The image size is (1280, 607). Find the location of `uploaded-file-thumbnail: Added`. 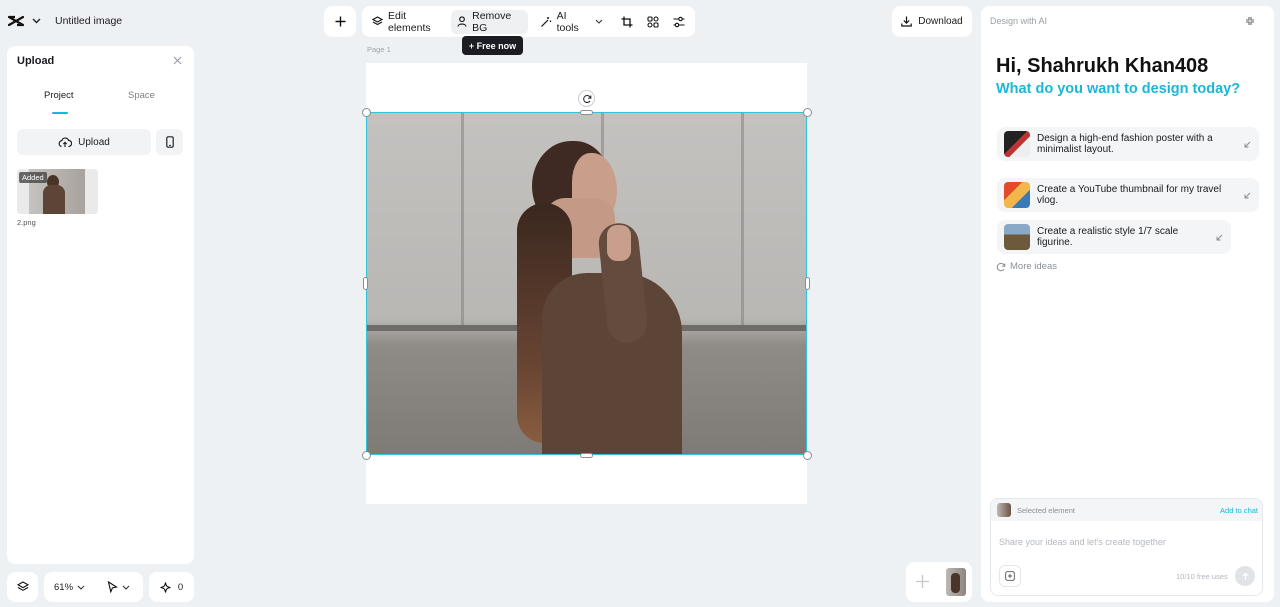

uploaded-file-thumbnail: Added is located at coordinates (57, 191).